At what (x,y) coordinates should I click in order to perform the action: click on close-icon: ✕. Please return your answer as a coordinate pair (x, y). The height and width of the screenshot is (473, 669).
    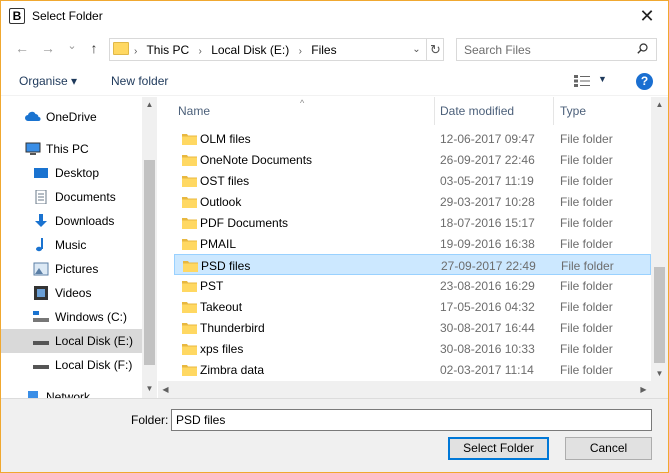
    Looking at the image, I should click on (647, 16).